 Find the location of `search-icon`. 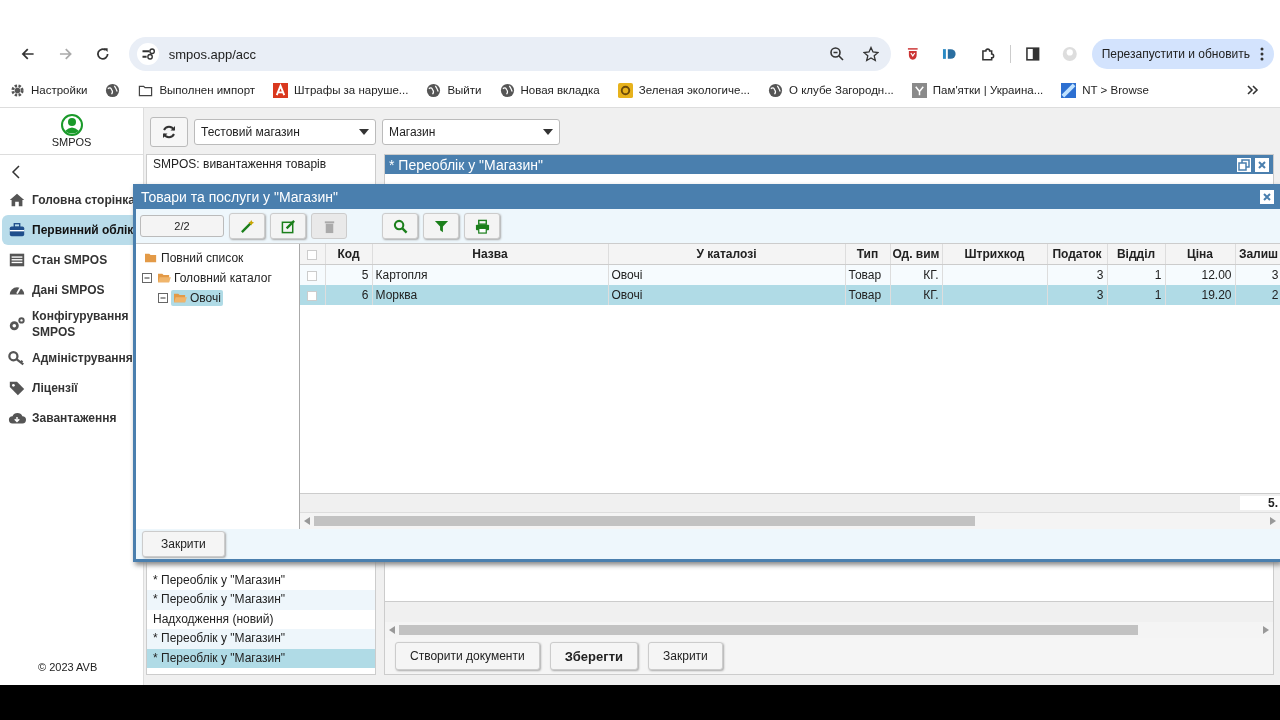

search-icon is located at coordinates (400, 226).